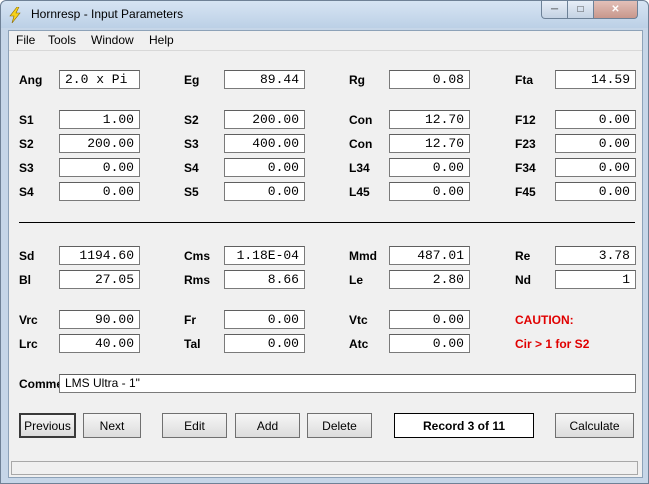  I want to click on label-l45: L45, so click(359, 192).